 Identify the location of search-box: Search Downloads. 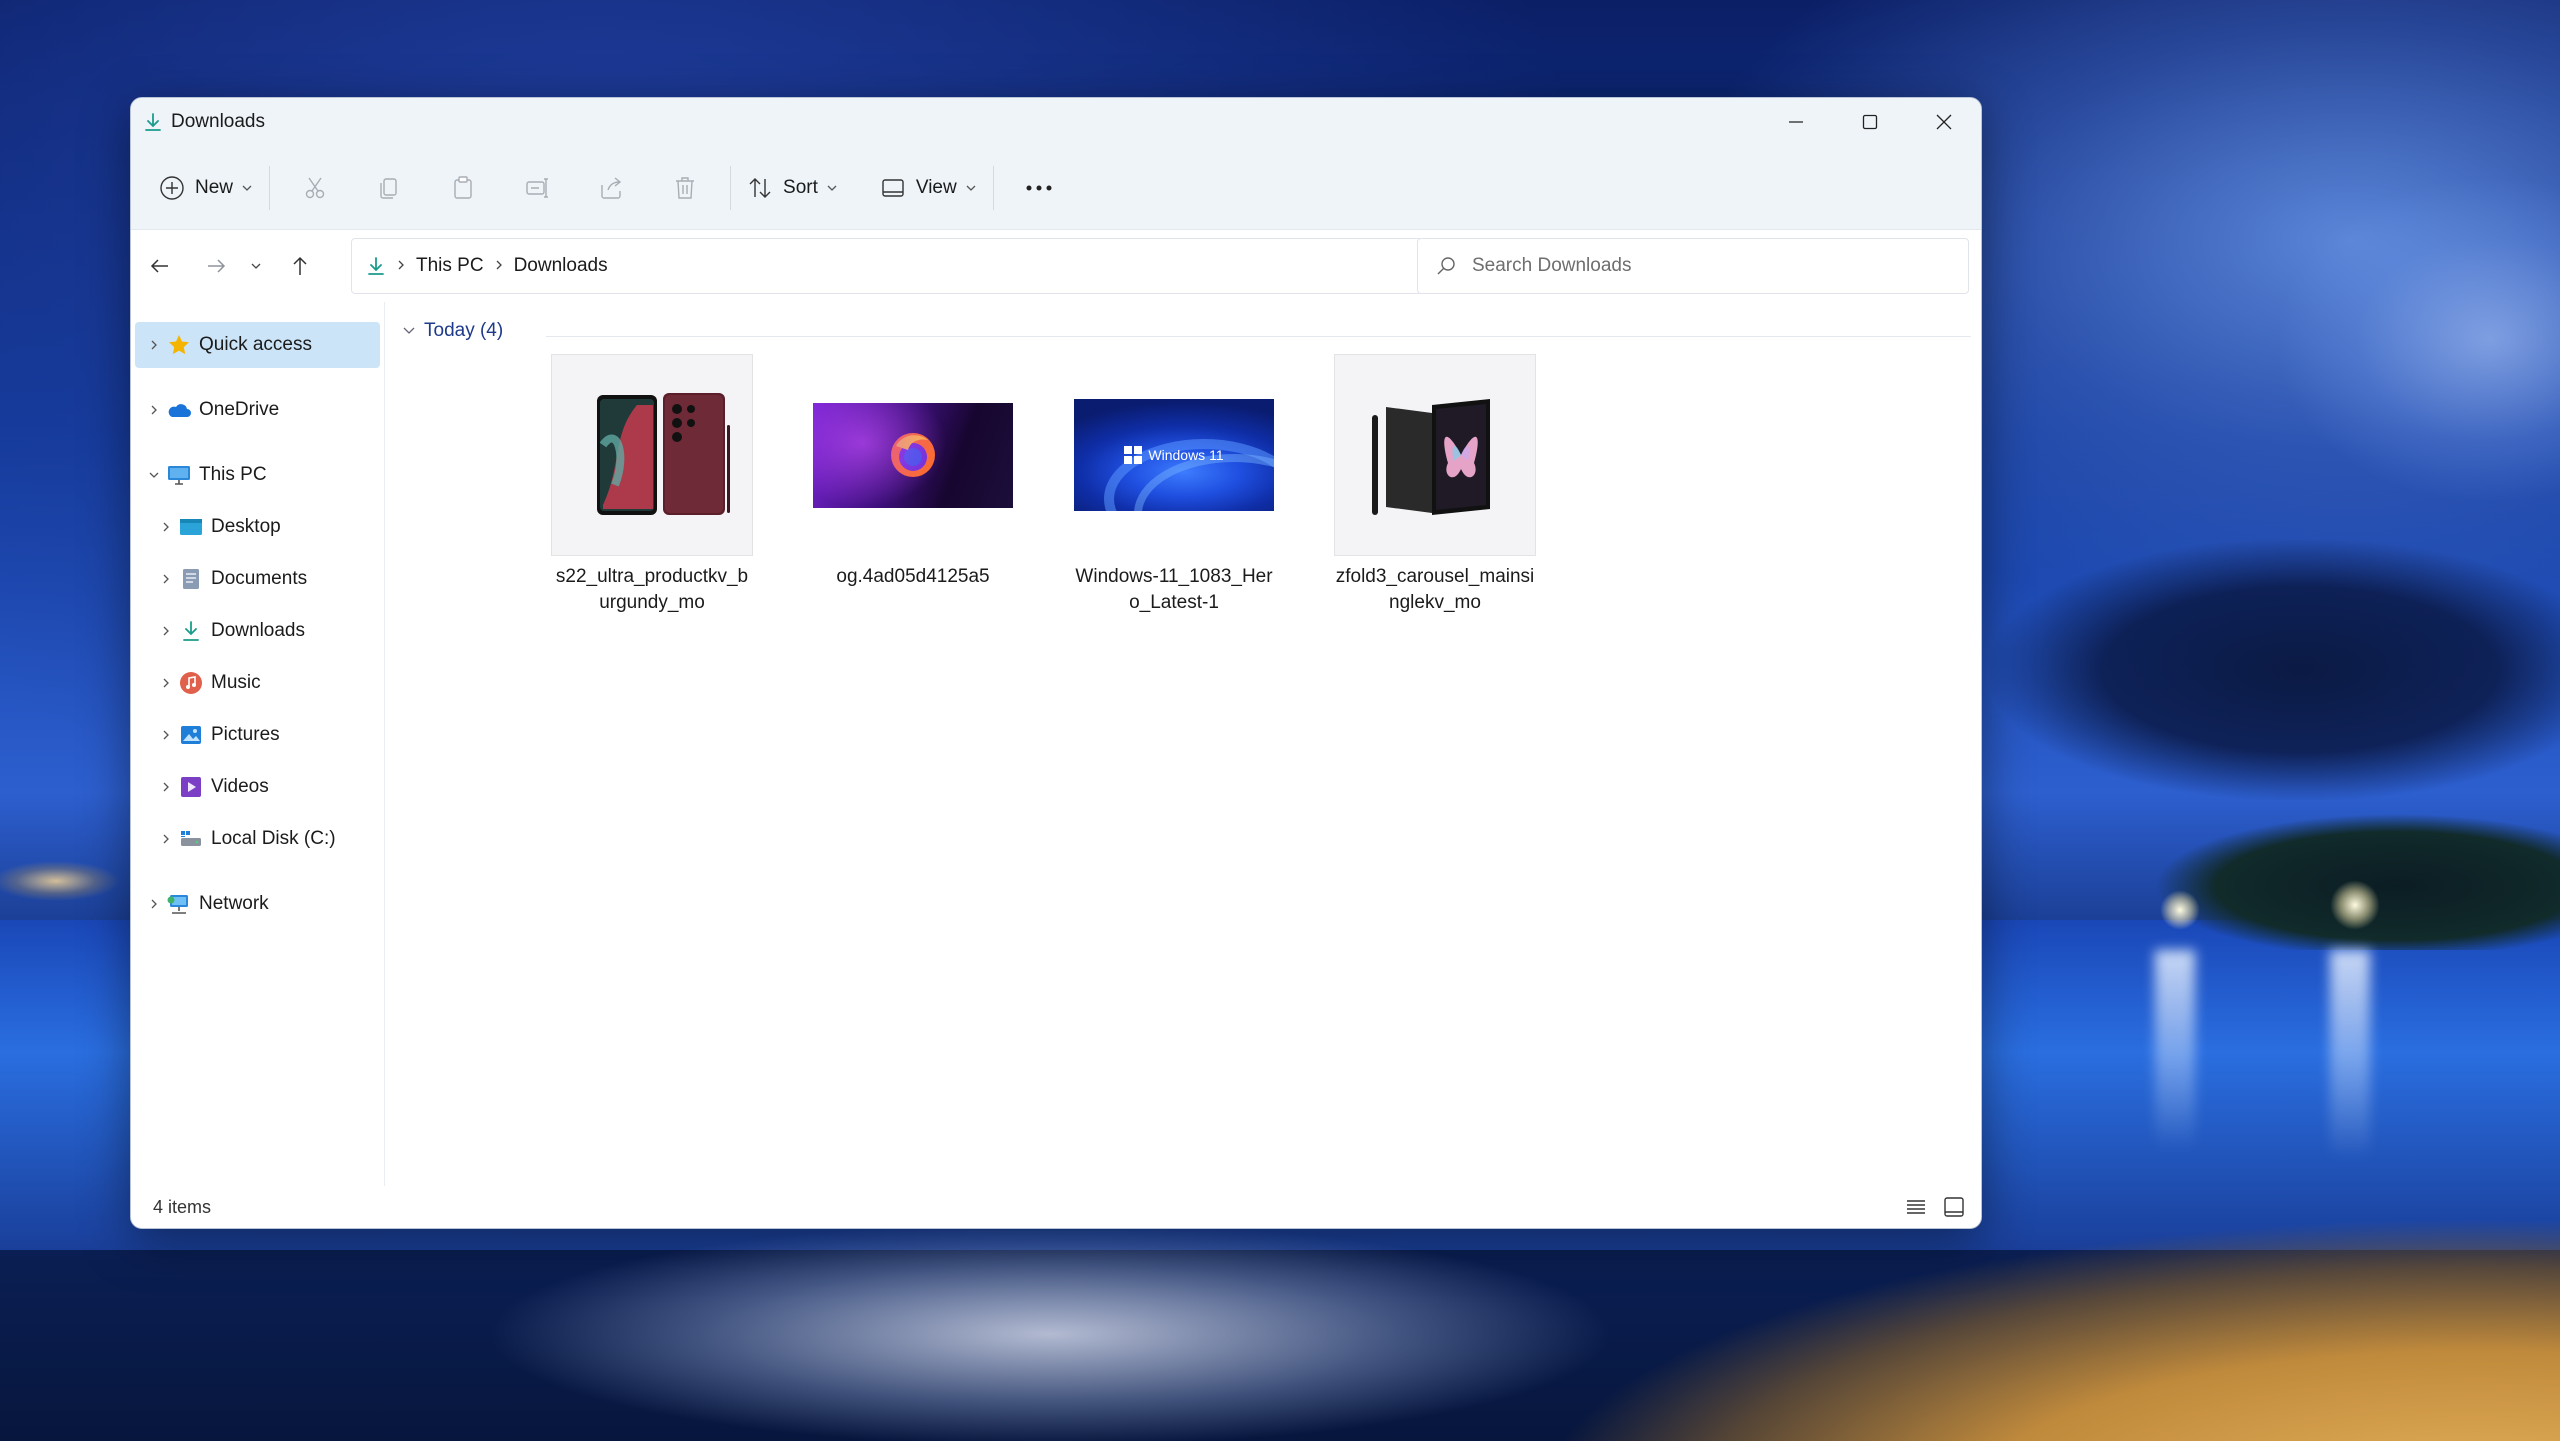
(1693, 266).